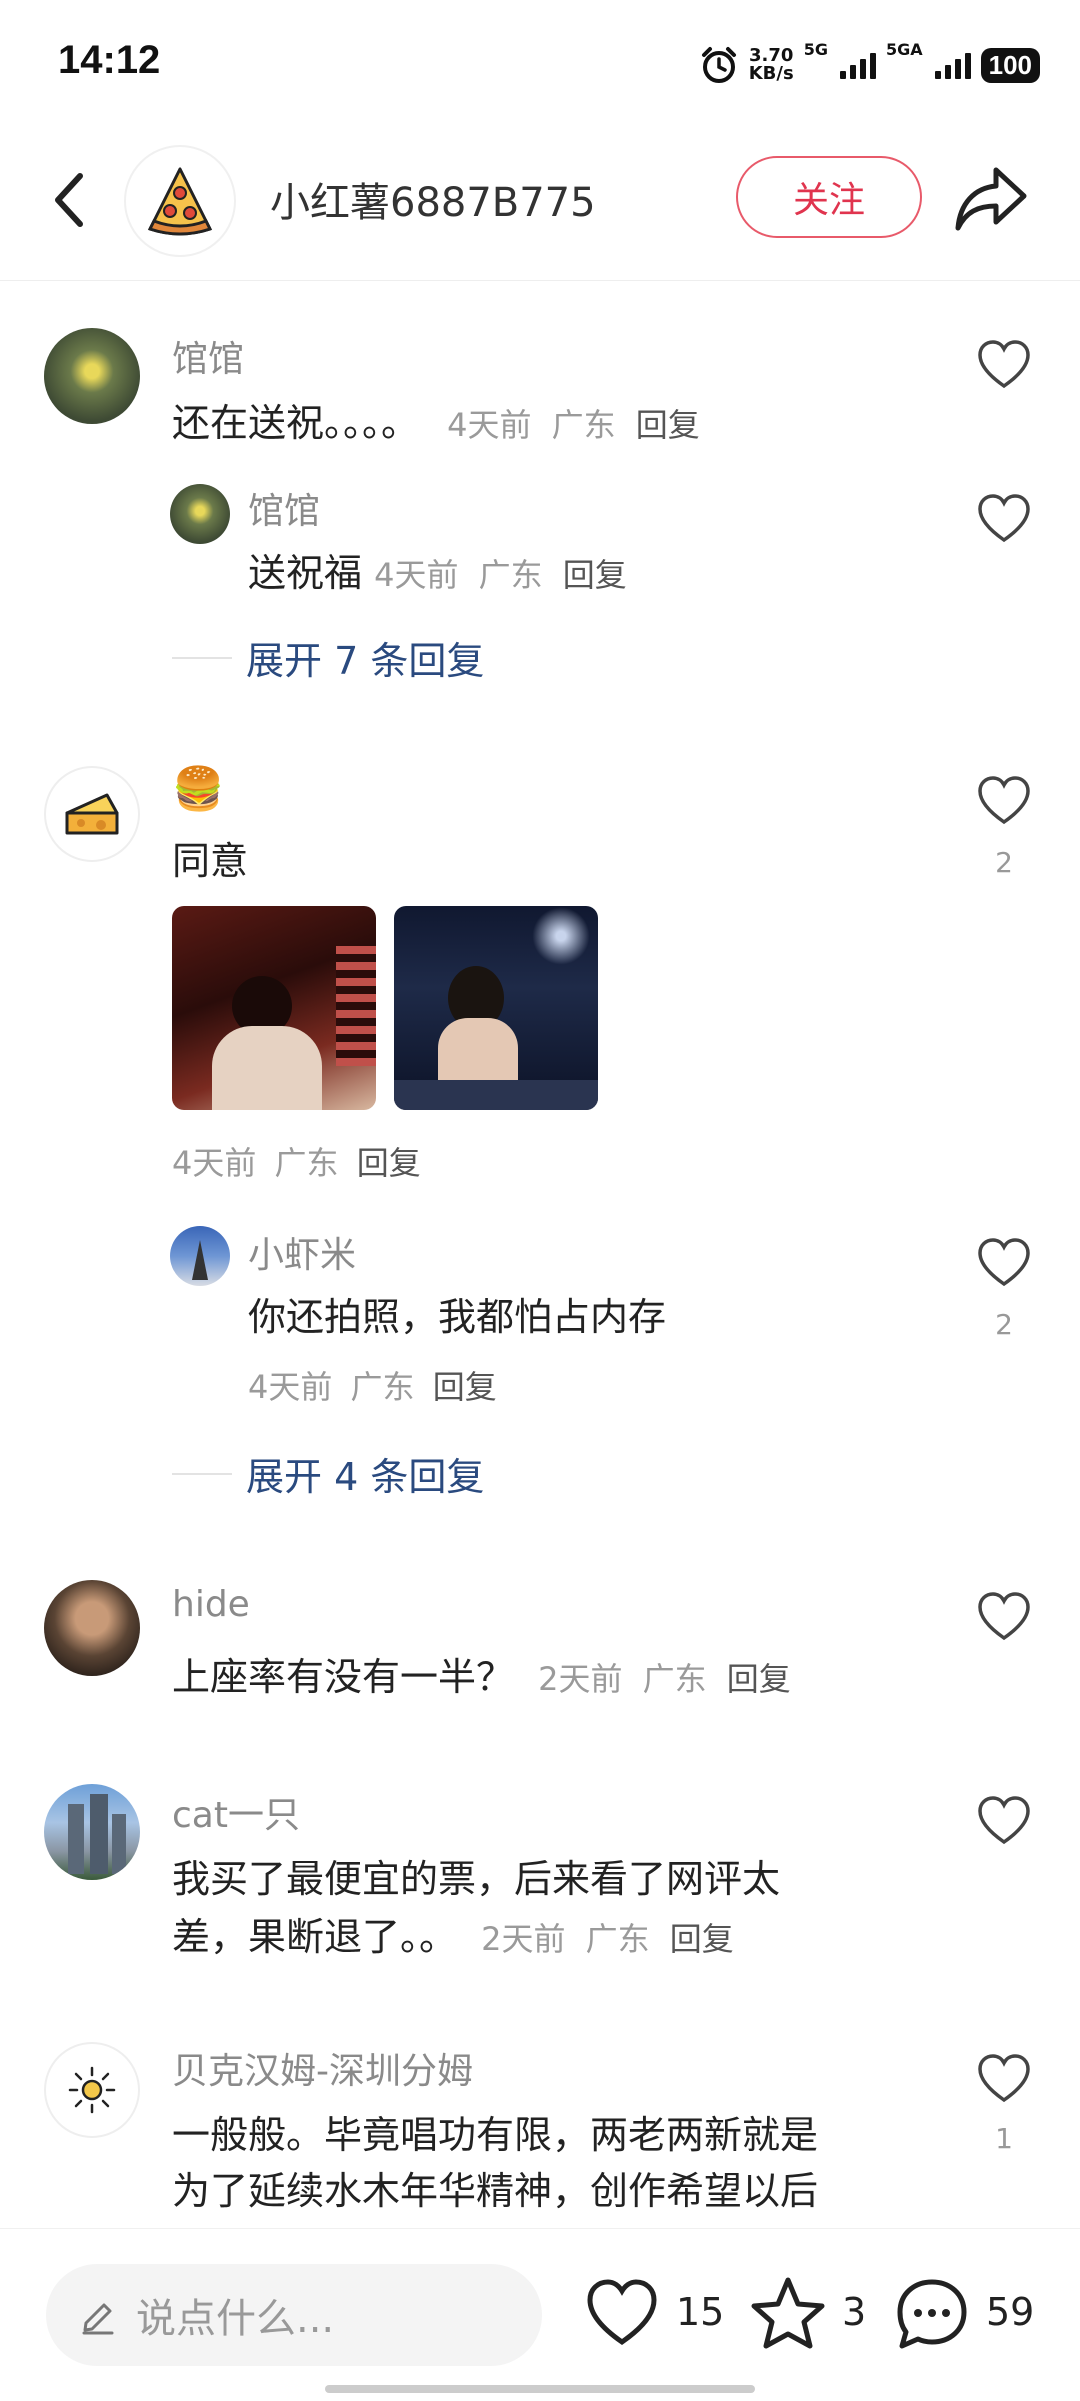 This screenshot has width=1080, height=2401. I want to click on comment-meta: 4天前 广东 回复, so click(296, 1161).